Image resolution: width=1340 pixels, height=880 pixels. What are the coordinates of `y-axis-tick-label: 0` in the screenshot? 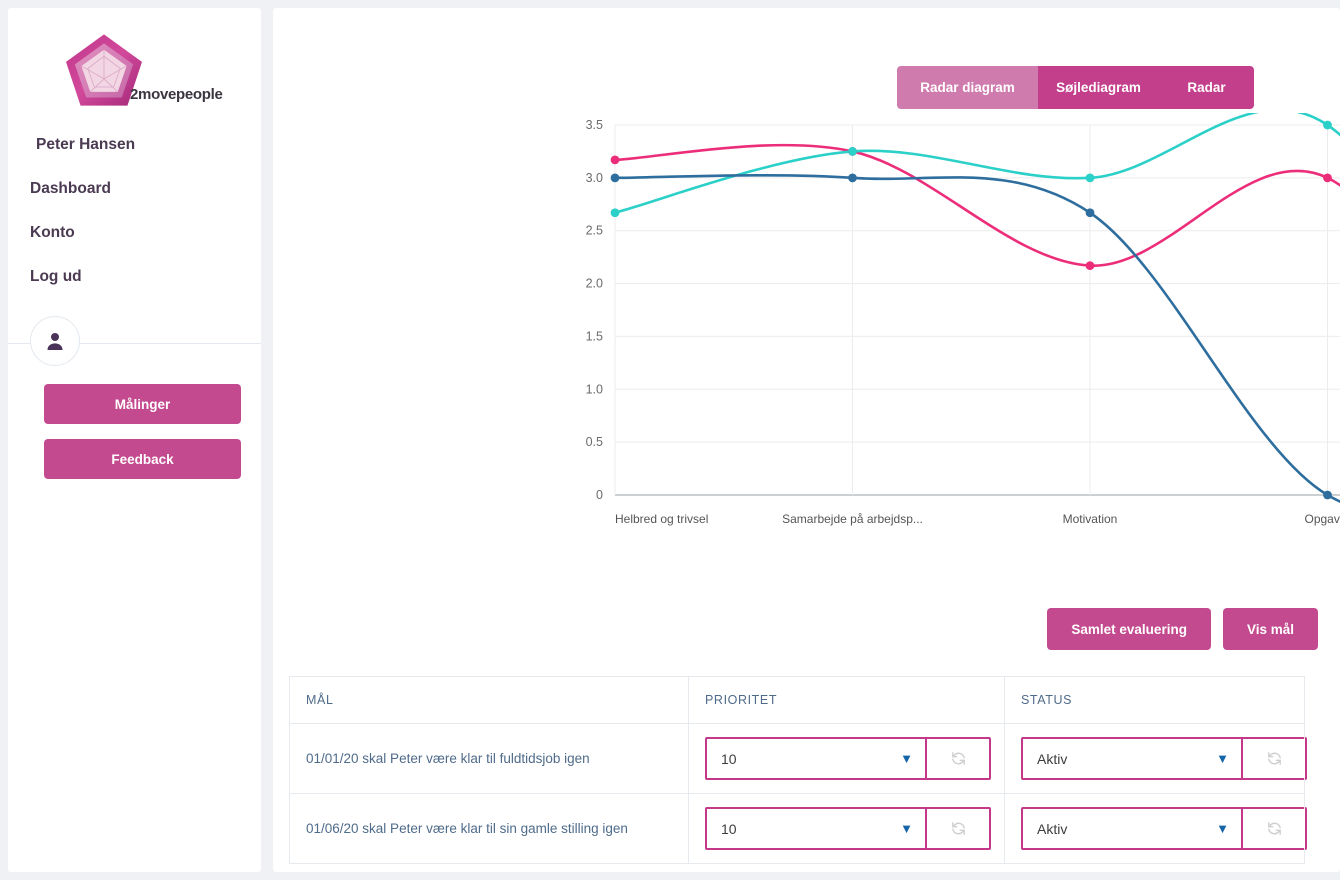 It's located at (599, 495).